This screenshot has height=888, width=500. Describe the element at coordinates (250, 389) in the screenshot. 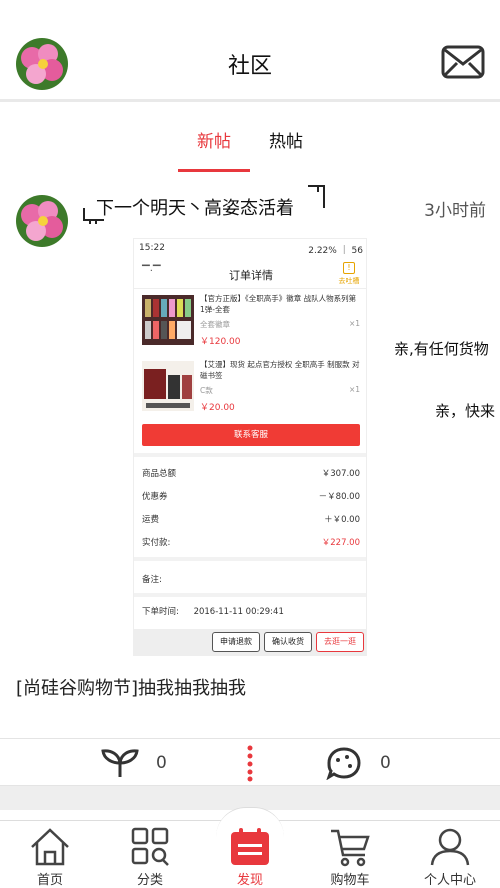

I see `image-order-item: 【艾漫】现货 起点官方授权 全职高手 制服款 对磁书签 C款 ×1 ￥20.00` at that location.